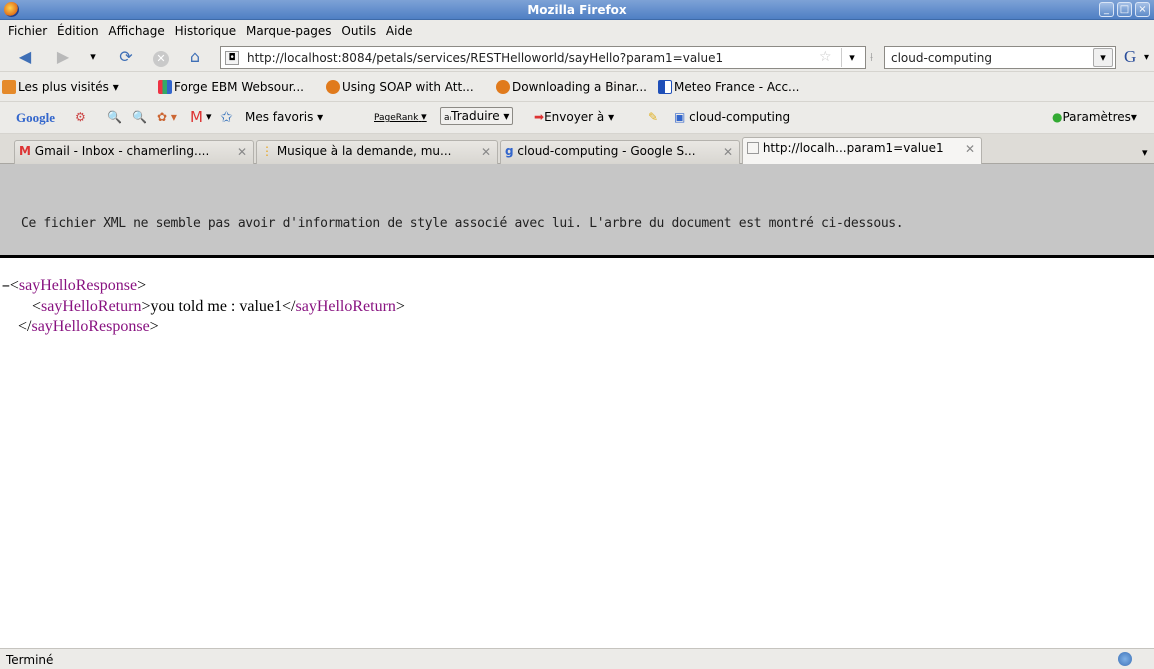 This screenshot has height=669, width=1154. Describe the element at coordinates (126, 57) in the screenshot. I see `reload-button: ⟳` at that location.